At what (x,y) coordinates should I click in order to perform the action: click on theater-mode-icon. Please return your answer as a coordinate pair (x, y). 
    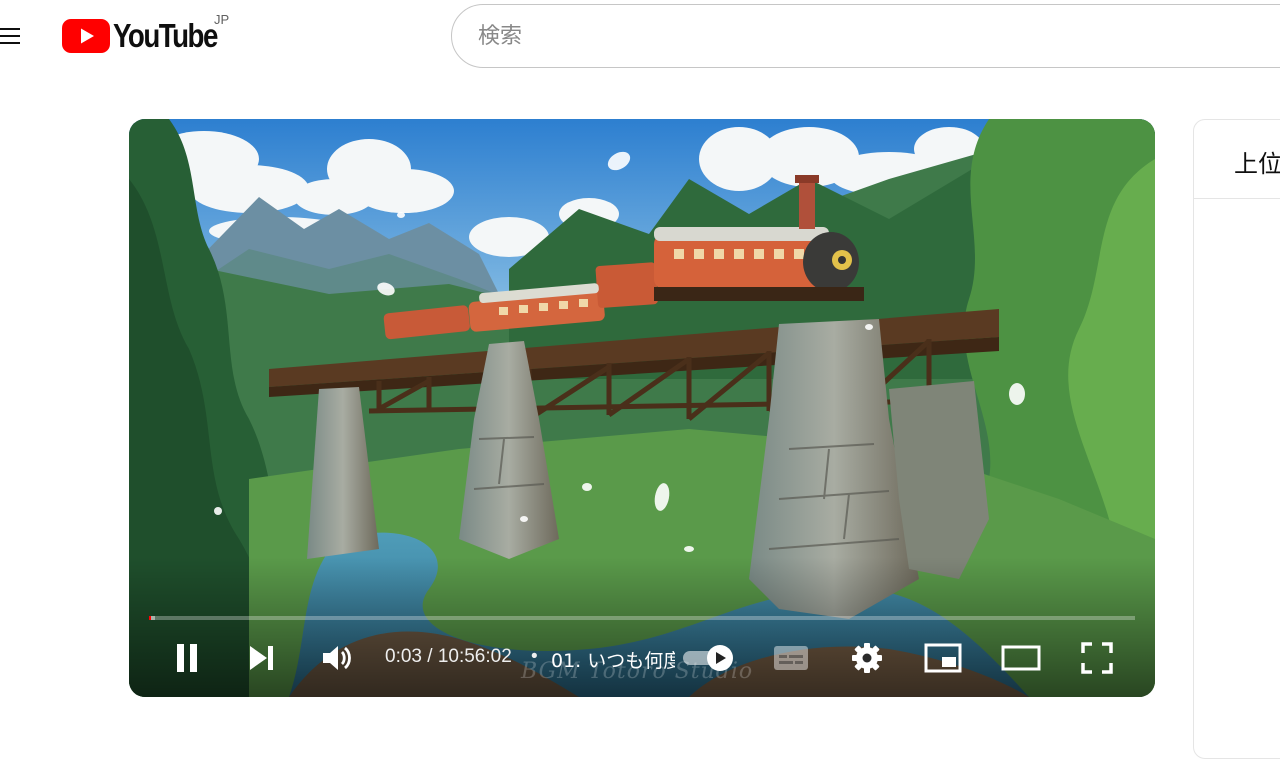
    Looking at the image, I should click on (1021, 658).